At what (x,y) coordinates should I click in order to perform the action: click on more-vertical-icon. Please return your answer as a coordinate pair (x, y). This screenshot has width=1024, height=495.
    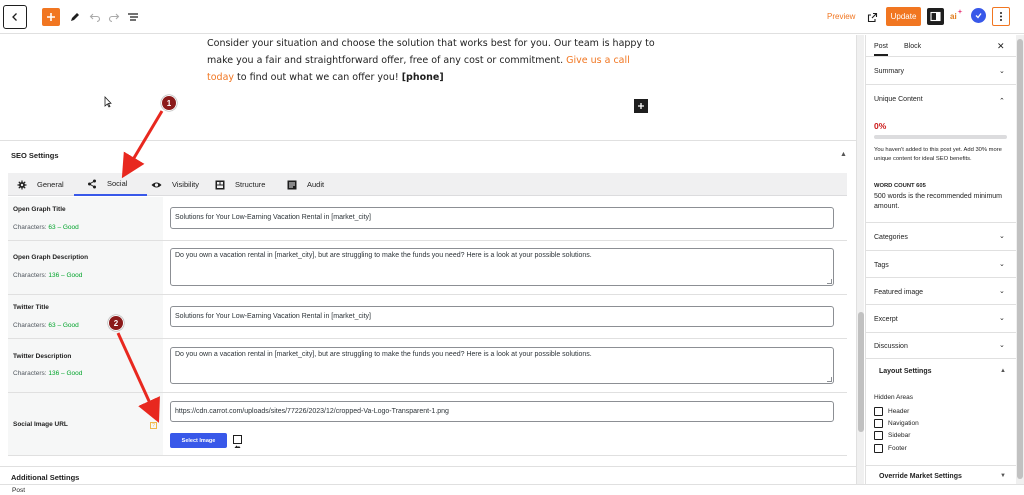
    Looking at the image, I should click on (1001, 16).